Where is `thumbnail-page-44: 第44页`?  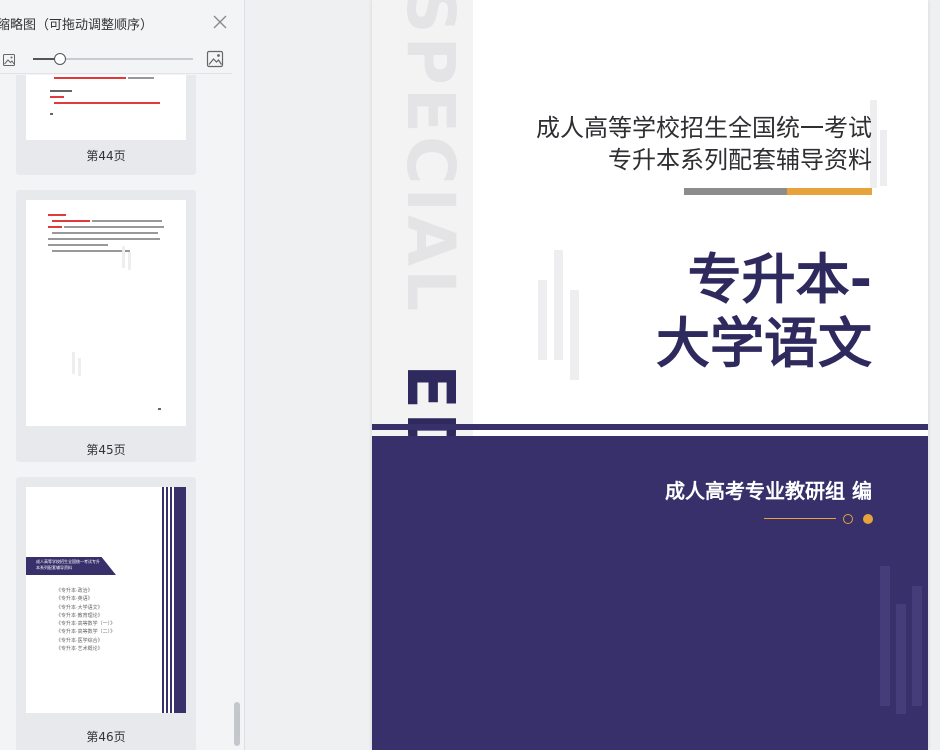 thumbnail-page-44: 第44页 is located at coordinates (106, 125).